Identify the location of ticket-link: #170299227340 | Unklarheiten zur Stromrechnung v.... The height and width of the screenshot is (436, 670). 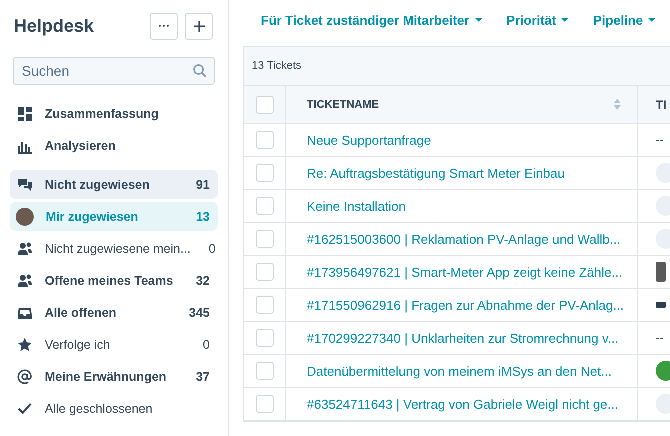
(463, 338).